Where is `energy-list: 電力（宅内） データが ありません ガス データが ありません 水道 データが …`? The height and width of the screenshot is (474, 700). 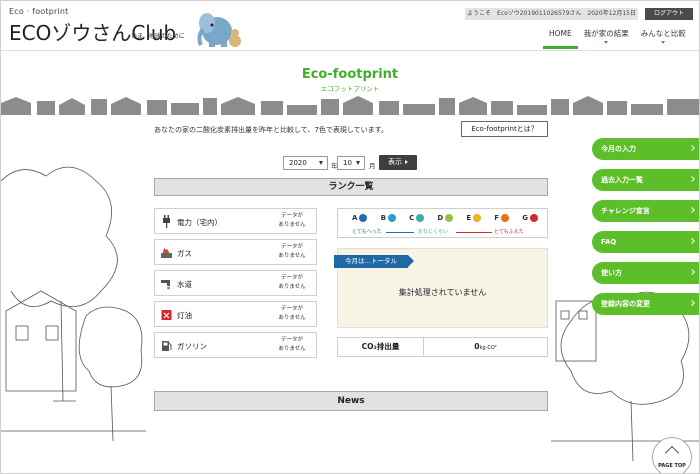
energy-list: 電力（宅内） データが ありません ガス データが ありません 水道 データが … is located at coordinates (235, 285).